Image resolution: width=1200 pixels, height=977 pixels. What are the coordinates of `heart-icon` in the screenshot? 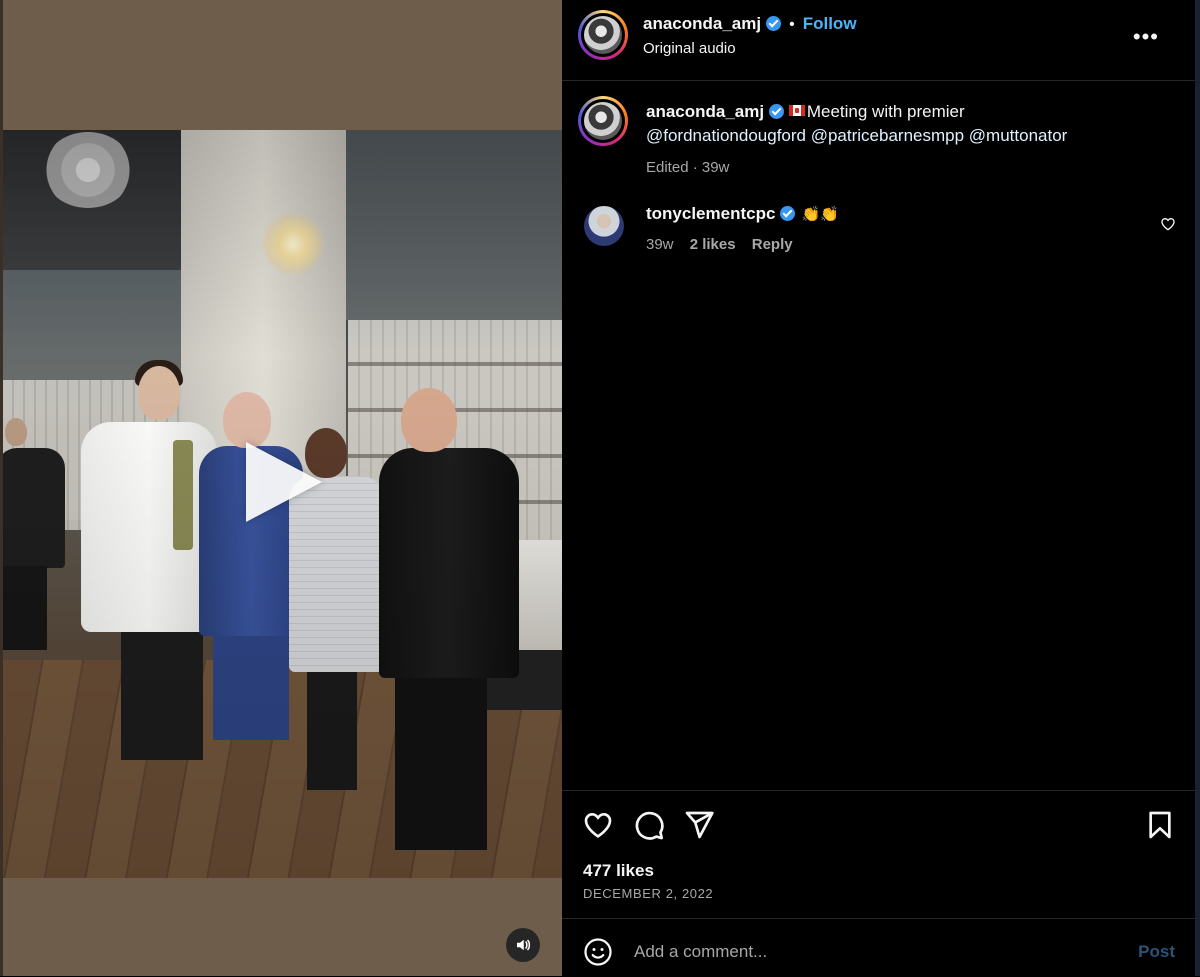 It's located at (598, 825).